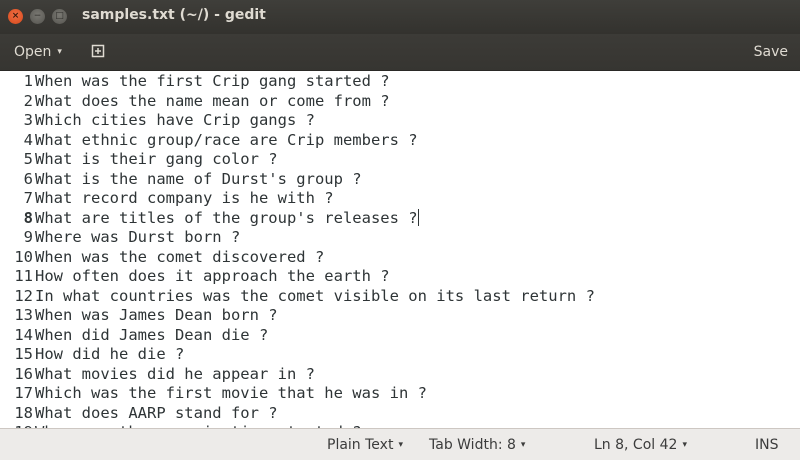 This screenshot has width=800, height=460. I want to click on line-text: When was James Dean born ?, so click(156, 316).